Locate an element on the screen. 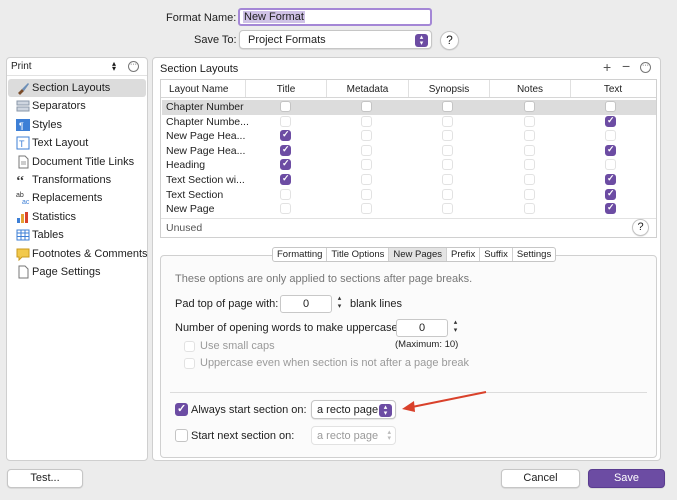 The image size is (677, 500). sidebar-item-replacements: ab ac Replacements is located at coordinates (77, 198).